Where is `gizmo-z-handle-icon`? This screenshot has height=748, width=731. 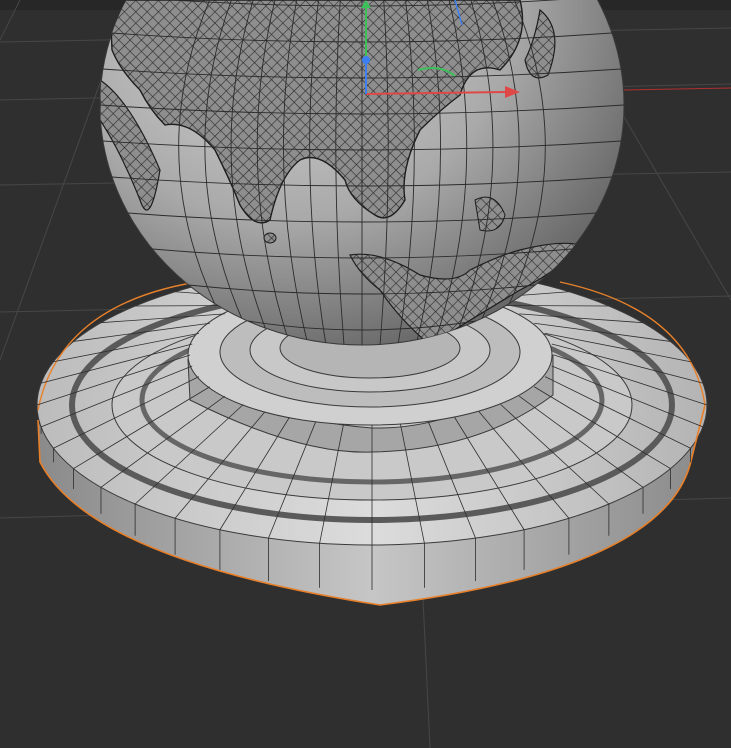
gizmo-z-handle-icon is located at coordinates (366, 60).